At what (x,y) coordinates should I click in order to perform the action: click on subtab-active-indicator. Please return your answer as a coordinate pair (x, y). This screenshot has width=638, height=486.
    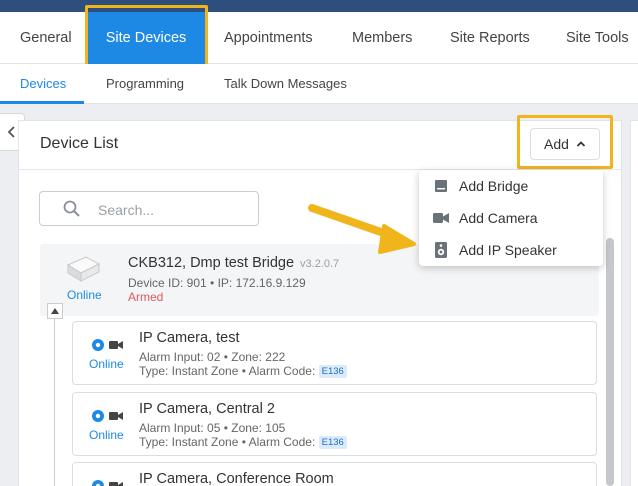
    Looking at the image, I should click on (42, 102).